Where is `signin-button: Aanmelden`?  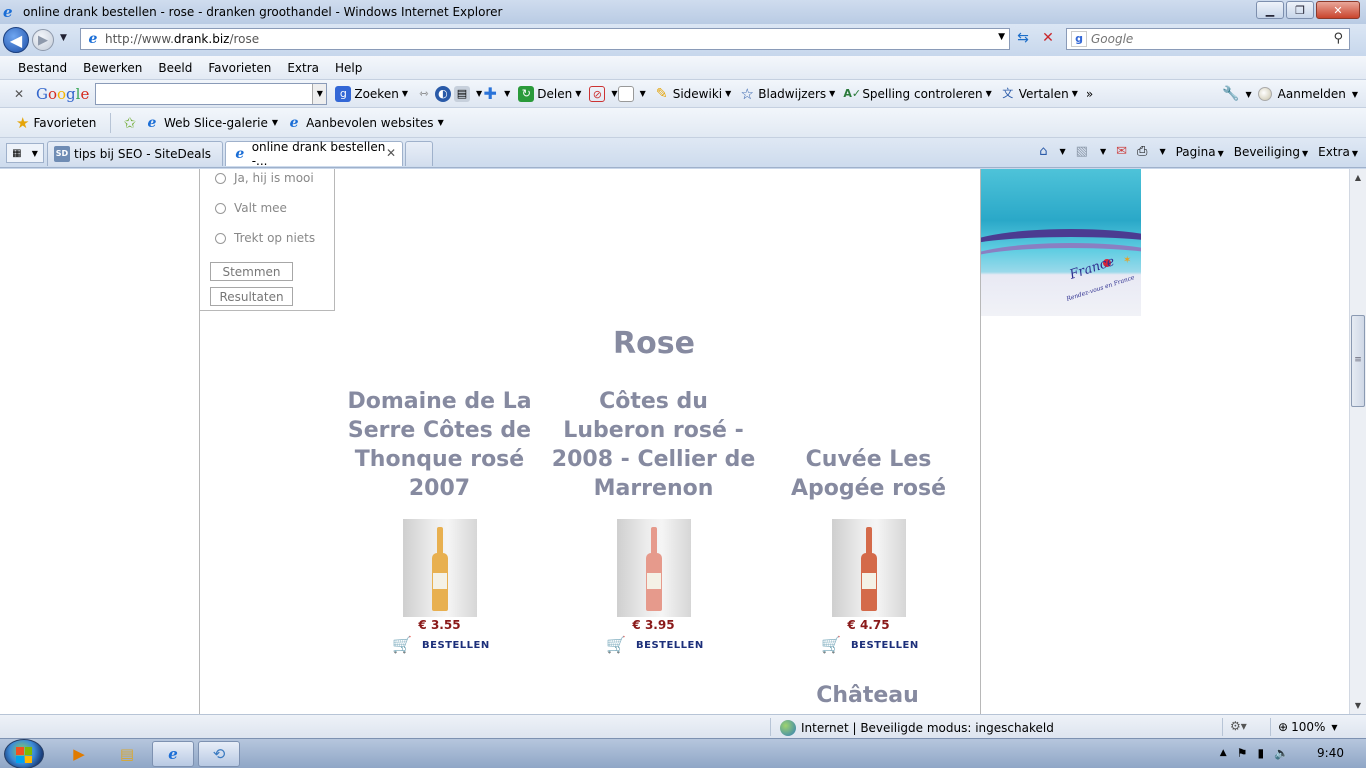 signin-button: Aanmelden is located at coordinates (1312, 94).